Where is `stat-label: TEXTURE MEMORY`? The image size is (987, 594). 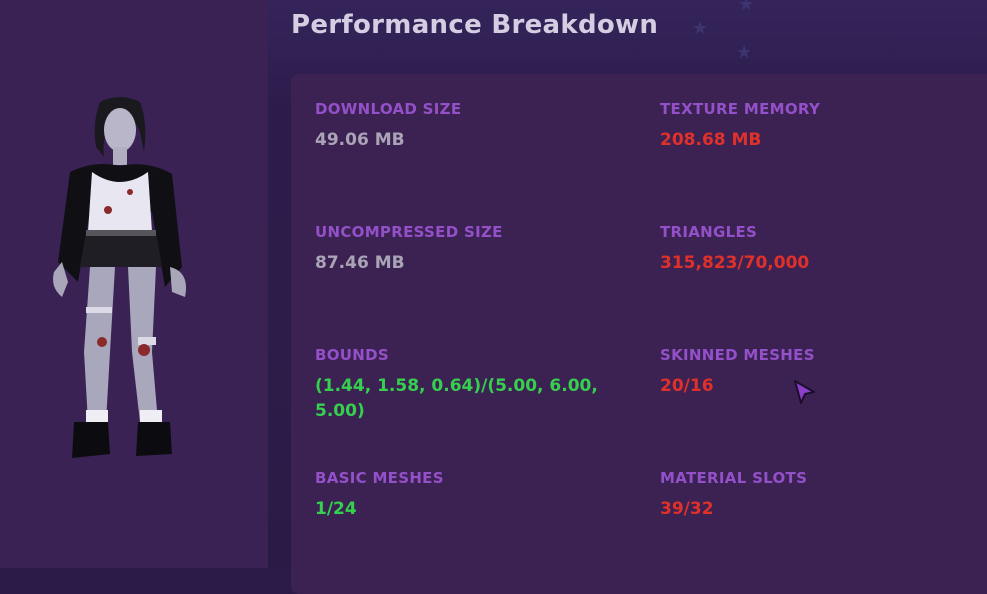 stat-label: TEXTURE MEMORY is located at coordinates (740, 109).